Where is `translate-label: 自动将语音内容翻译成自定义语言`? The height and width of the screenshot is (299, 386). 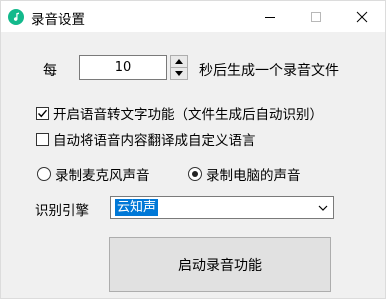 translate-label: 自动将语音内容翻译成自定义语言 is located at coordinates (154, 141).